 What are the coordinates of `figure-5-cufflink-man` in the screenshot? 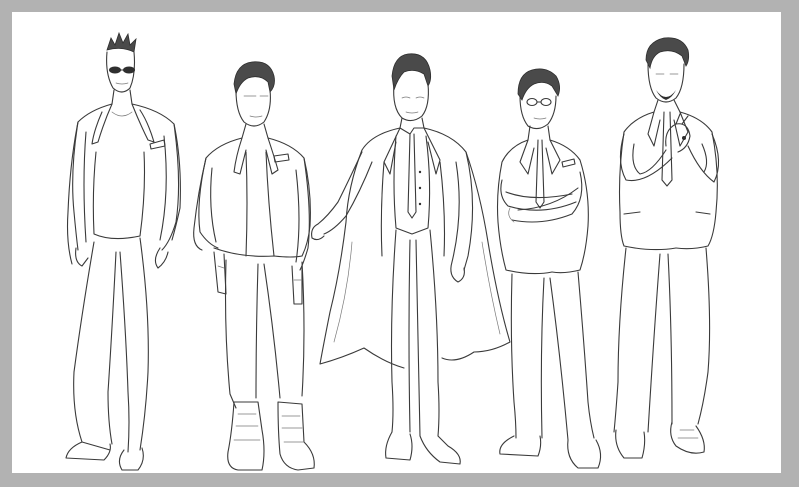 It's located at (666, 248).